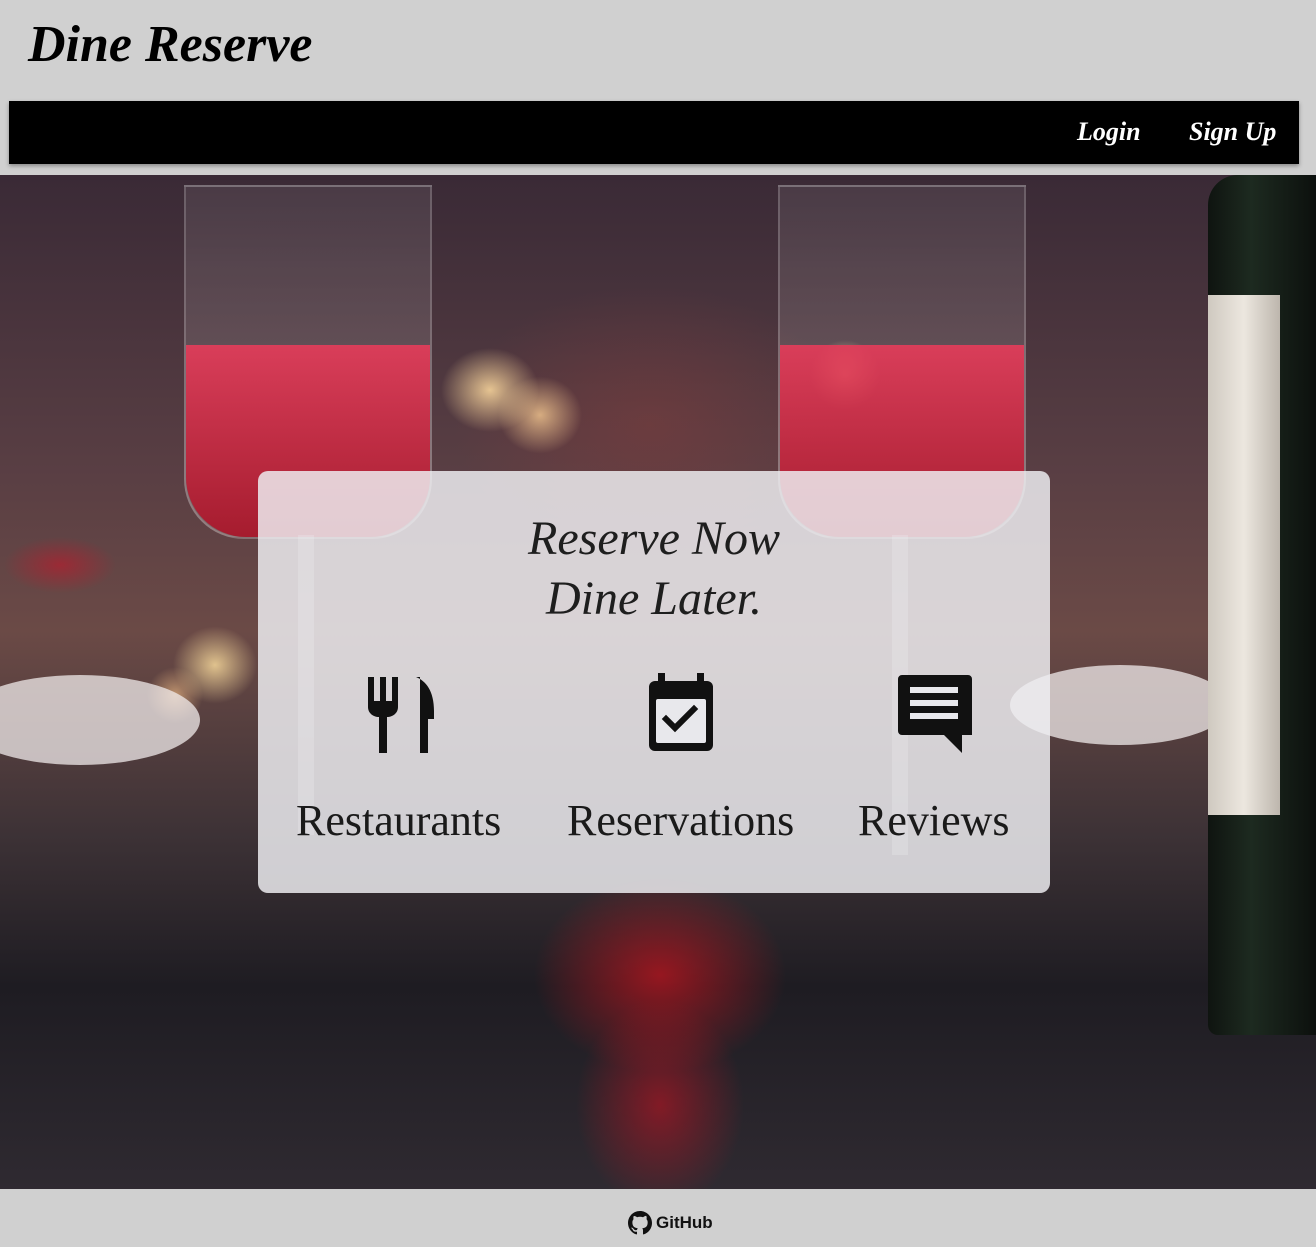 This screenshot has height=1247, width=1316. What do you see at coordinates (1232, 132) in the screenshot?
I see `signup-link: Sign Up` at bounding box center [1232, 132].